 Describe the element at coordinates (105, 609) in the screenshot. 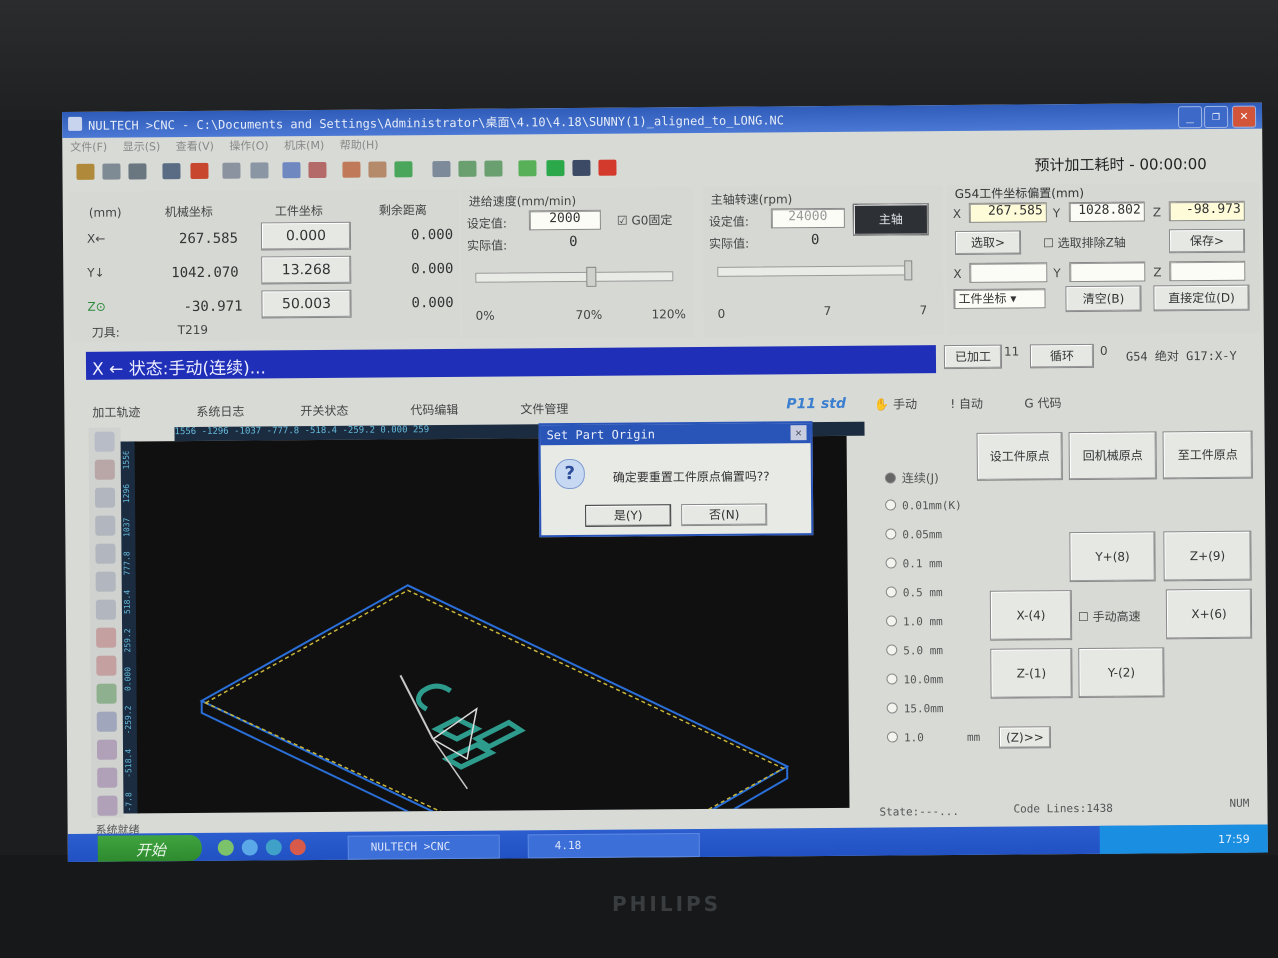

I see `zoom-all-icon` at that location.